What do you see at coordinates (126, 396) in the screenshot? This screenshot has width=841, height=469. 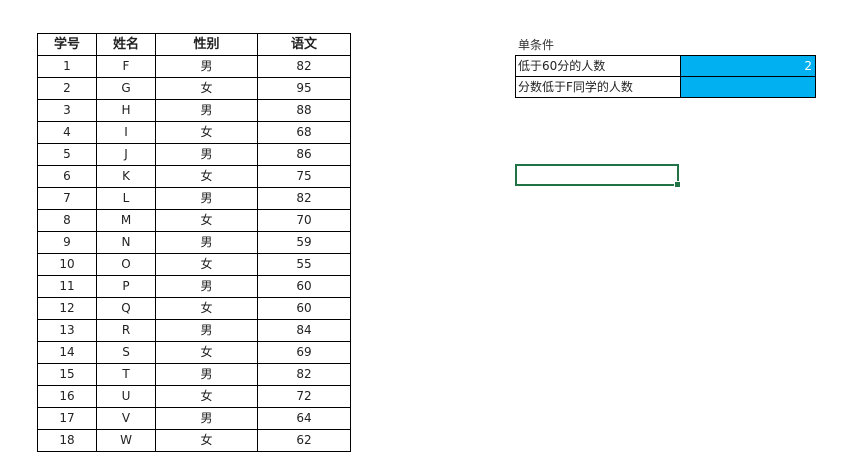 I see `cell-name: U` at bounding box center [126, 396].